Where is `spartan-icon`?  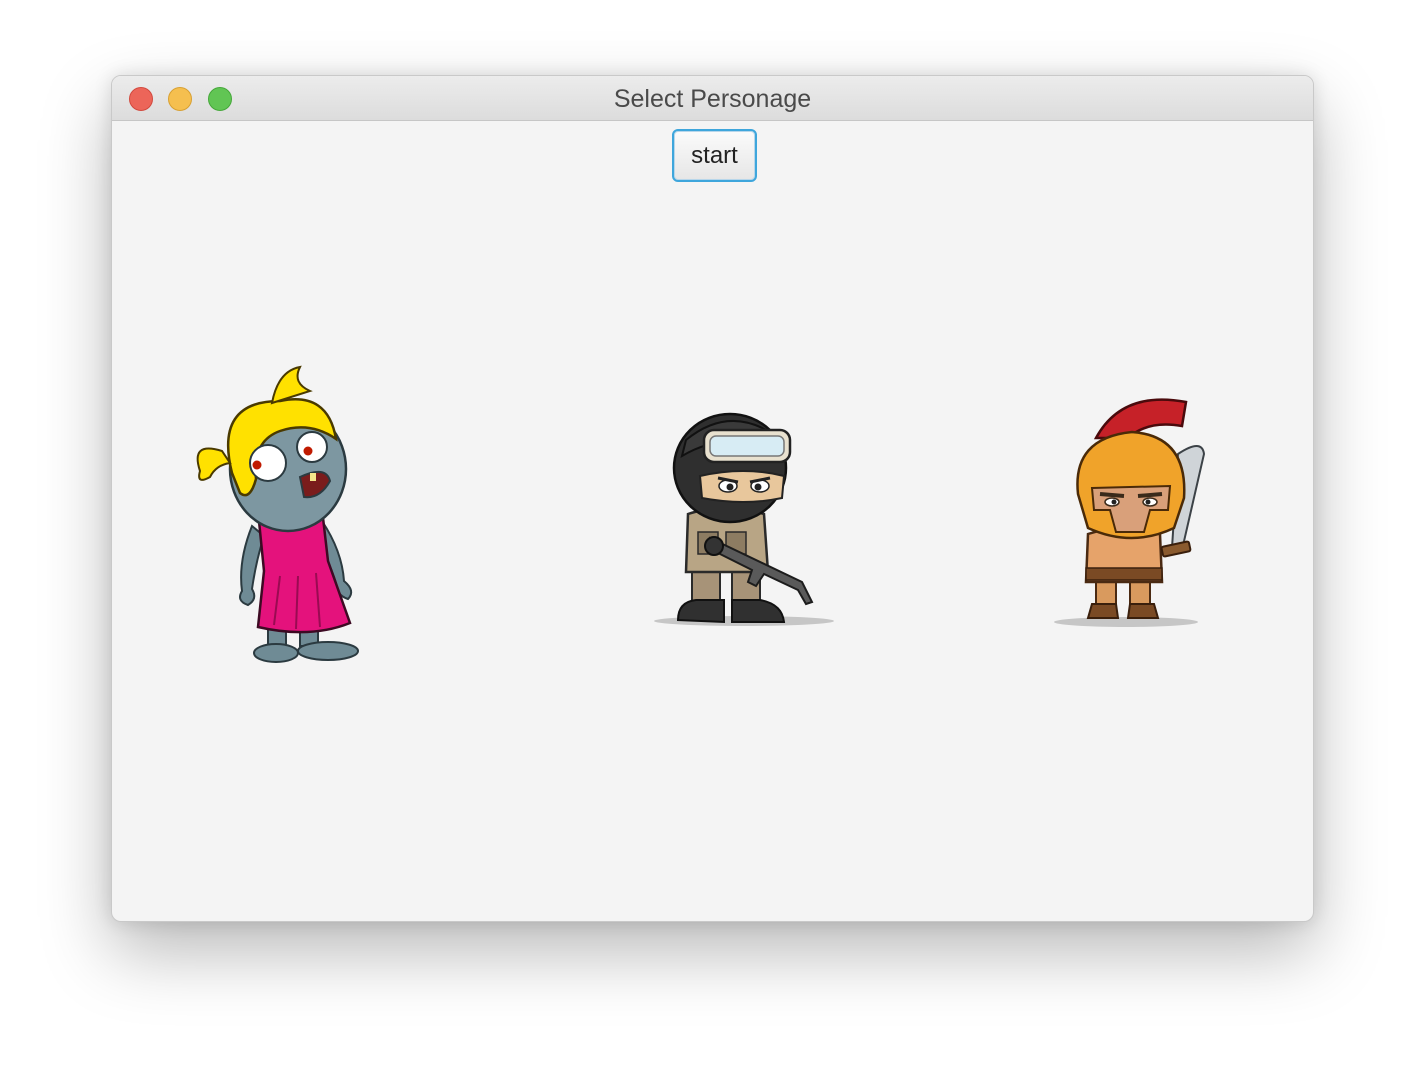
spartan-icon is located at coordinates (1130, 512).